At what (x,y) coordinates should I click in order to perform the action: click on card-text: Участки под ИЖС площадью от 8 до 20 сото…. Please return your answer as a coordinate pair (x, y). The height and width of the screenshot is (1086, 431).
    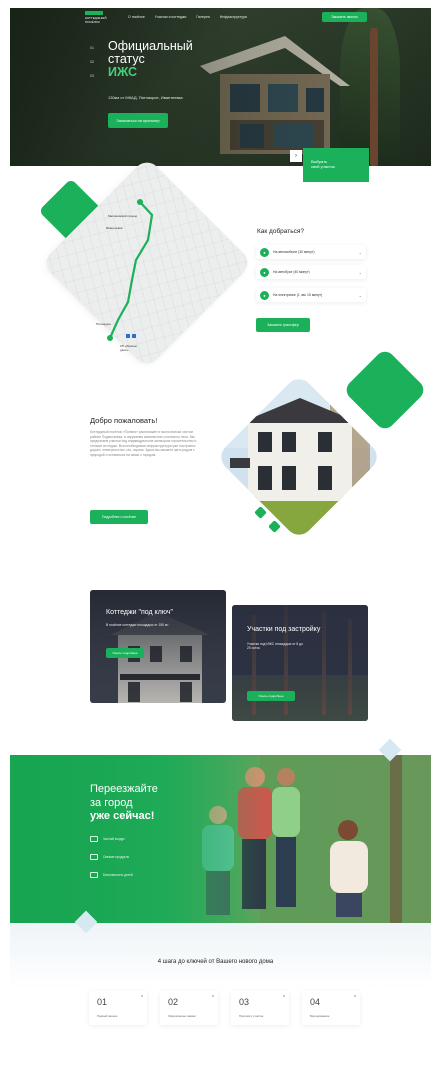
    Looking at the image, I should click on (275, 646).